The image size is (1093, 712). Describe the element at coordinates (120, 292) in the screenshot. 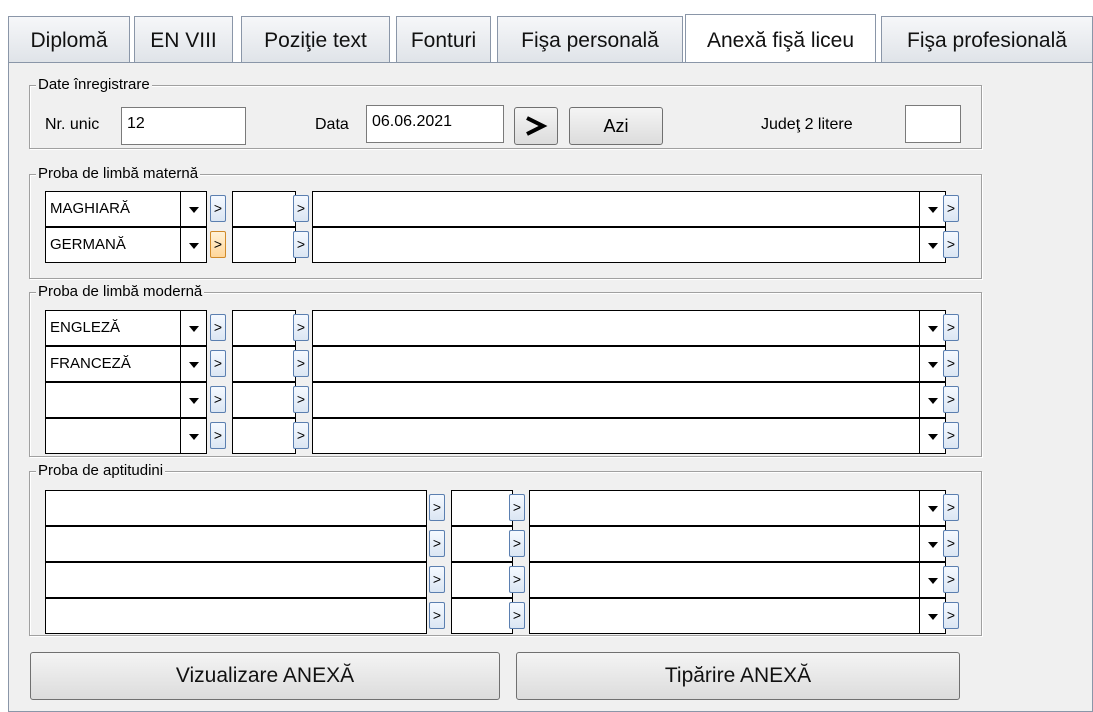

I see `modern-language-group-title: Proba de limbă modernă` at that location.